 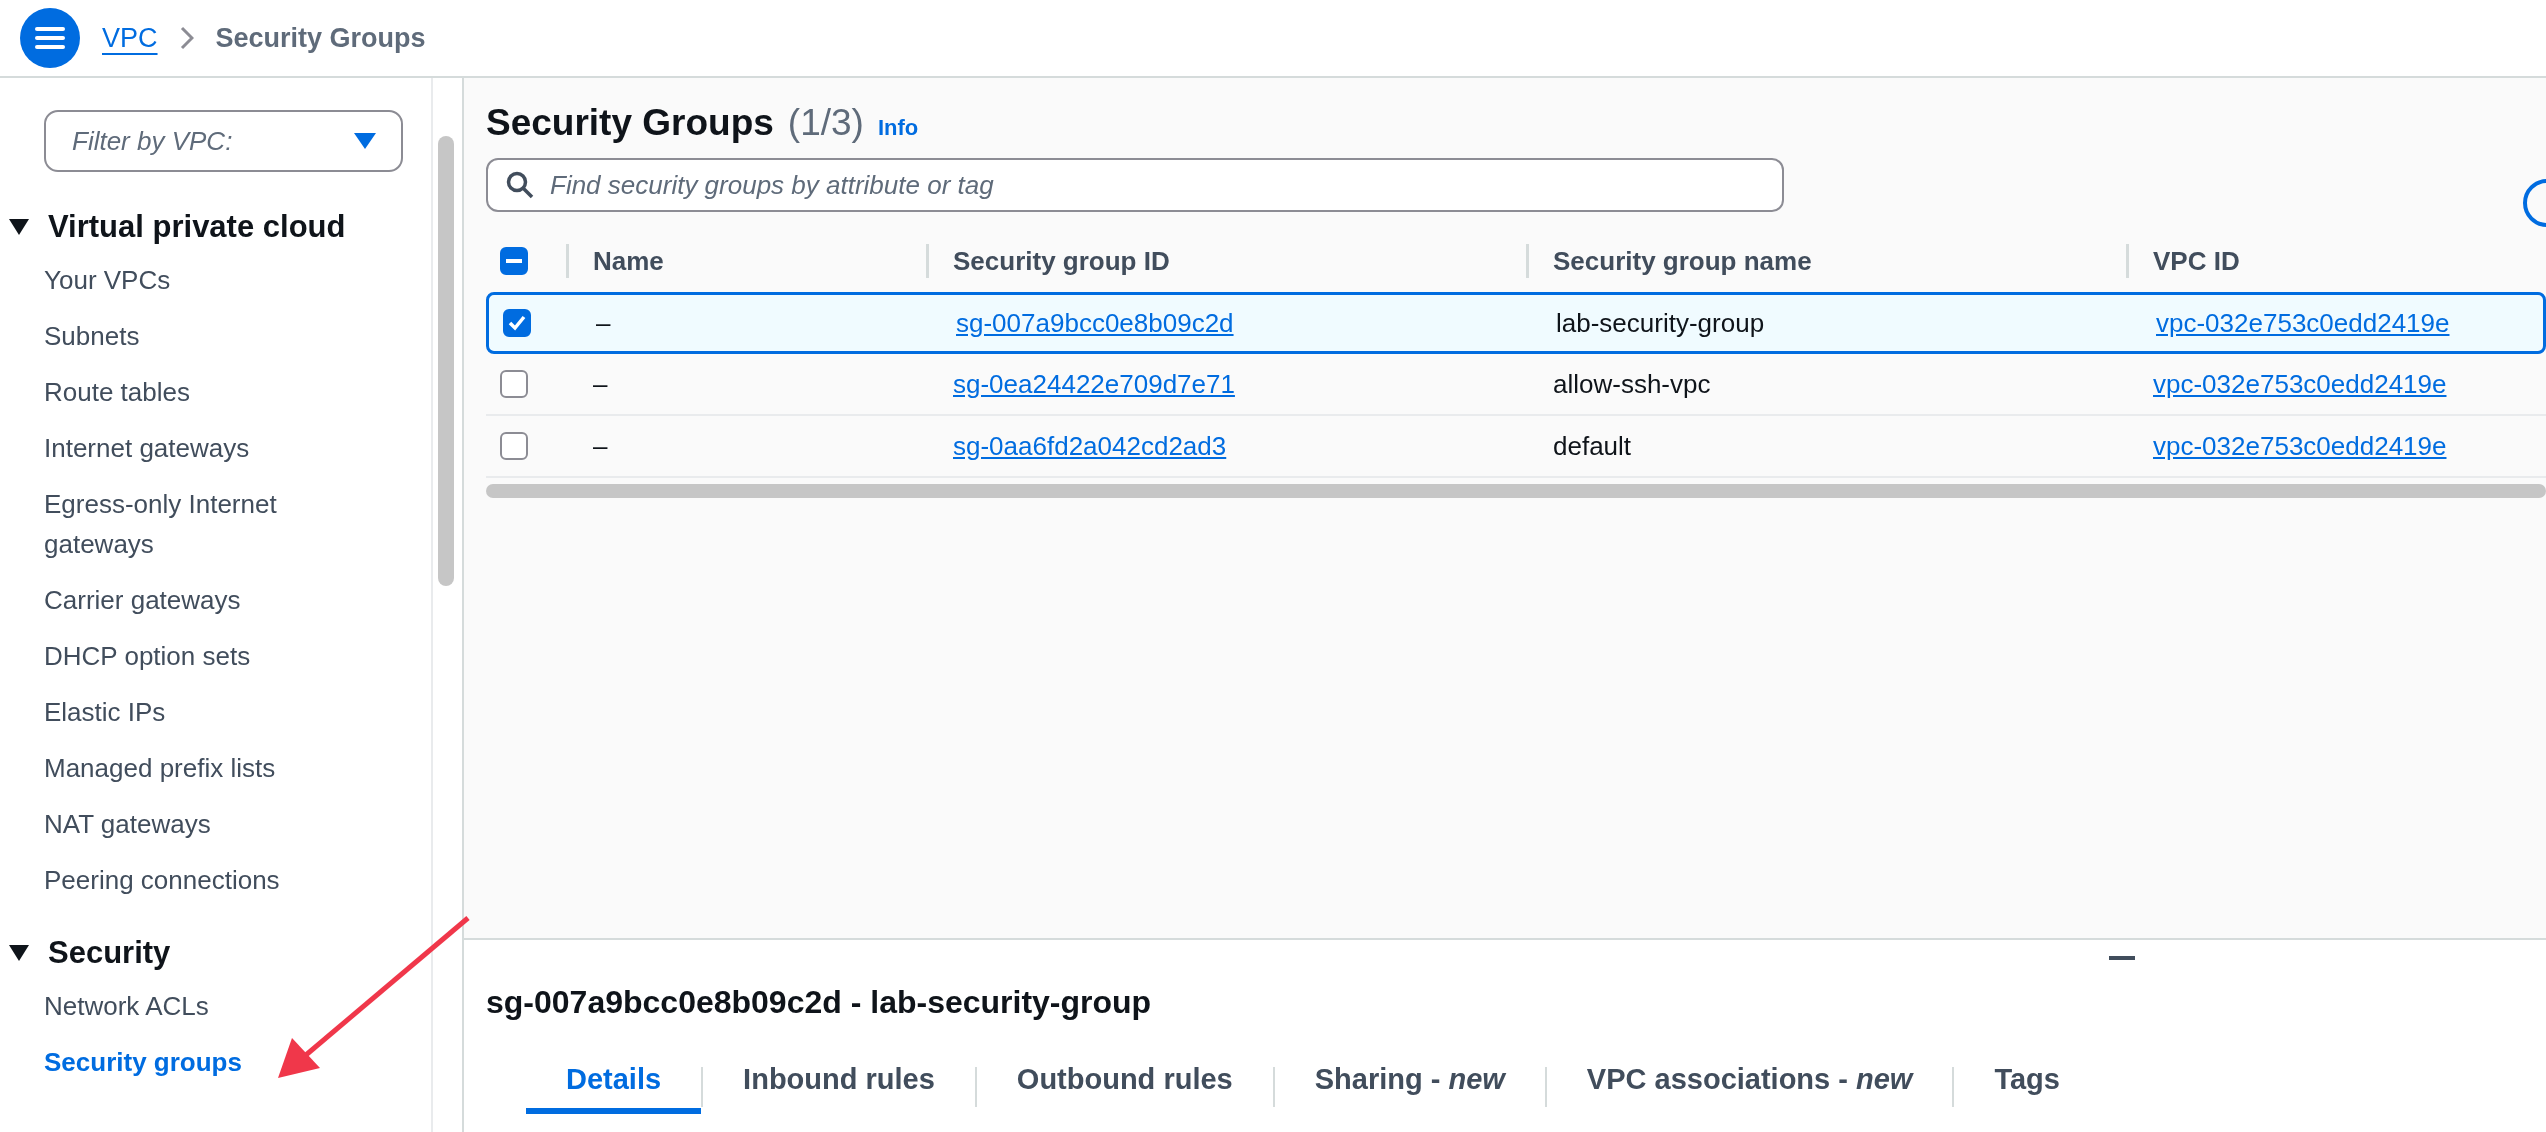 What do you see at coordinates (614, 1086) in the screenshot?
I see `tab: Details` at bounding box center [614, 1086].